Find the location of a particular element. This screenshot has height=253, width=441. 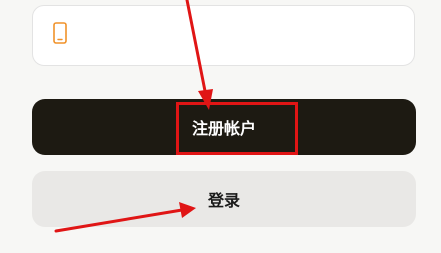

login-button-label: 登录 is located at coordinates (223, 200).